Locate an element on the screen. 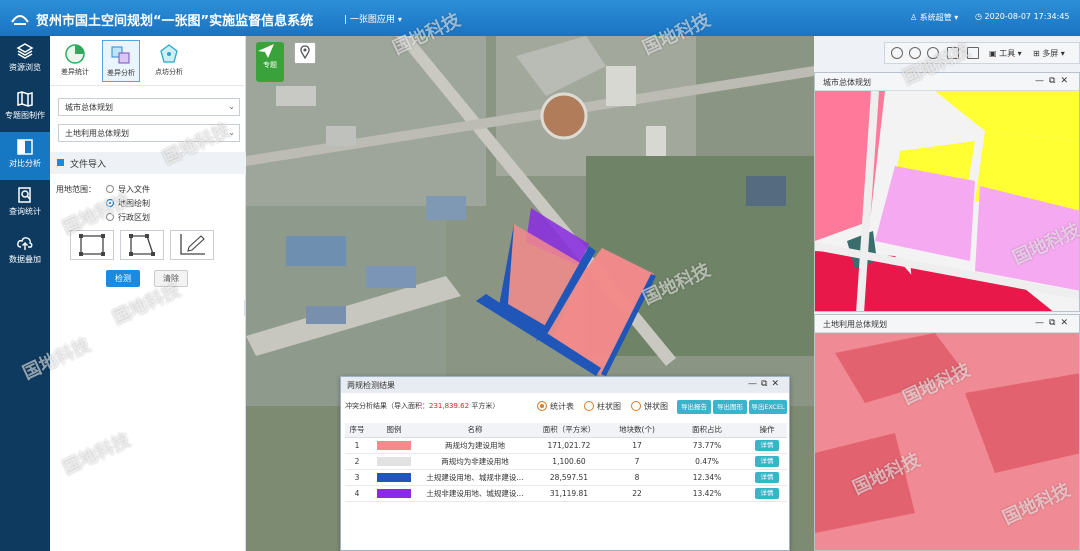 The image size is (1080, 551). nav-item-query: 查询统计 is located at coordinates (25, 204).